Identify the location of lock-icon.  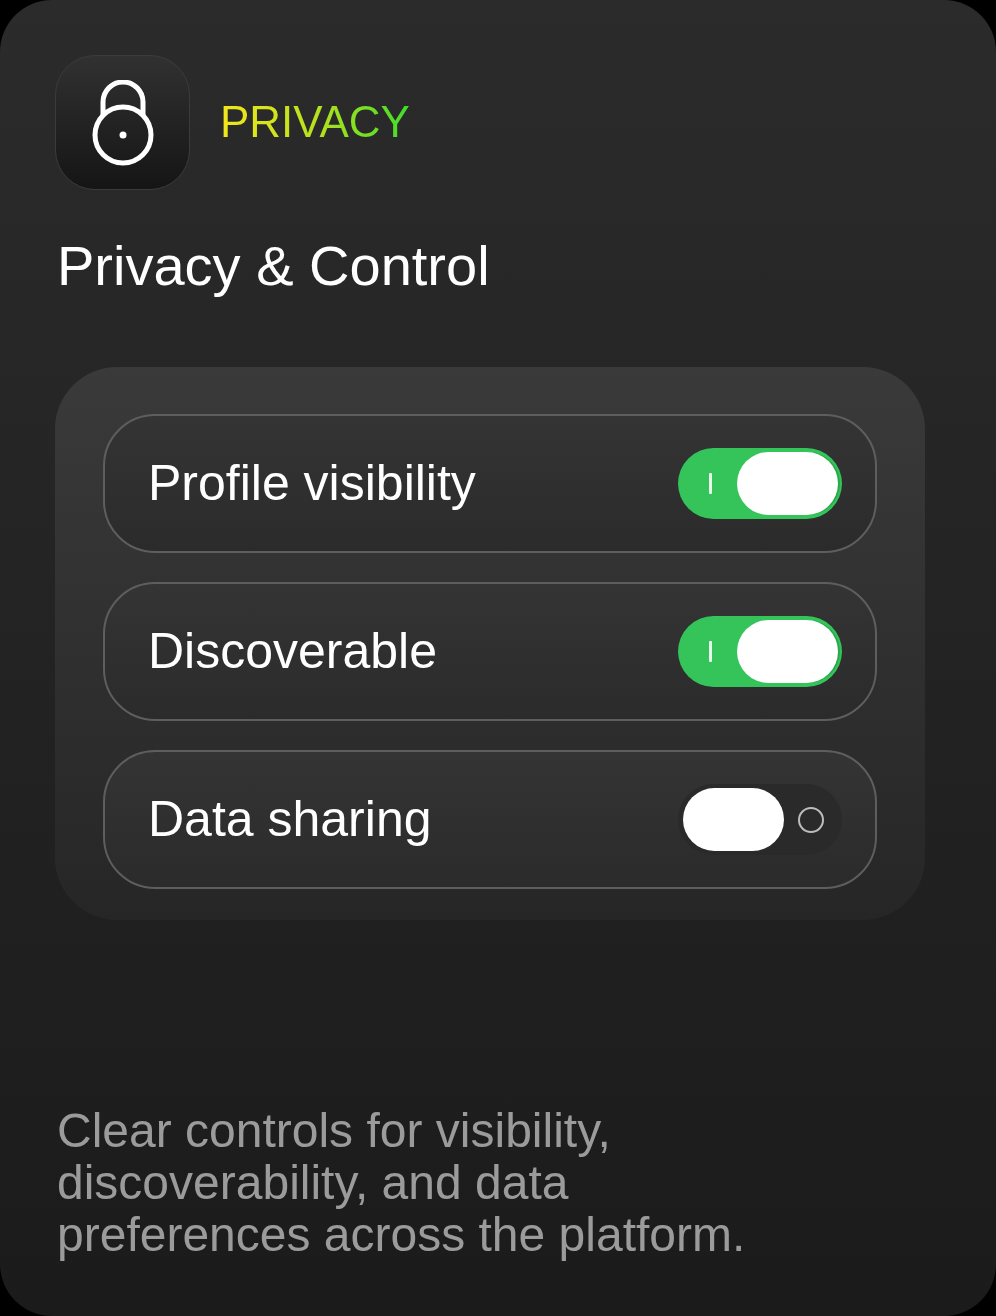
(122, 122).